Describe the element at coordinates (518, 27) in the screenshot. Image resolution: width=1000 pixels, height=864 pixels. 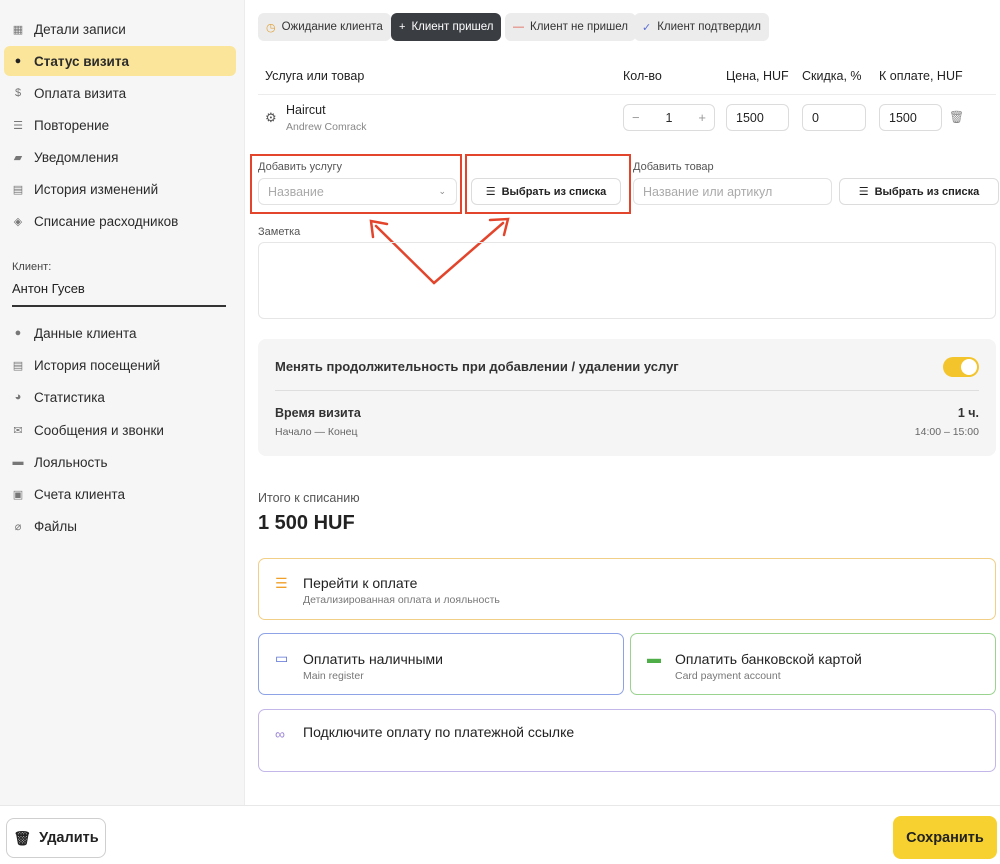
I see `minus-icon: —` at that location.